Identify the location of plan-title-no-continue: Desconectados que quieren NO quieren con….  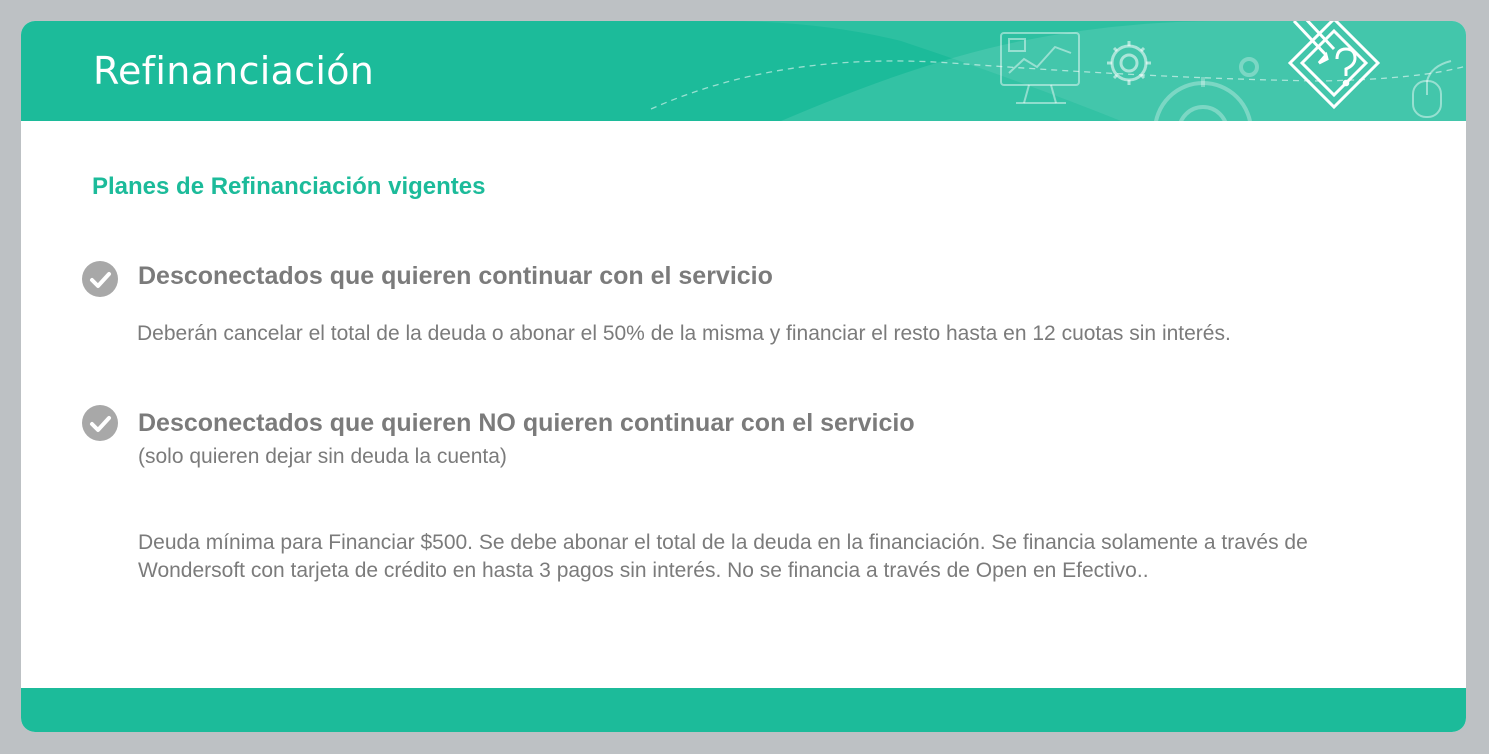
(526, 423).